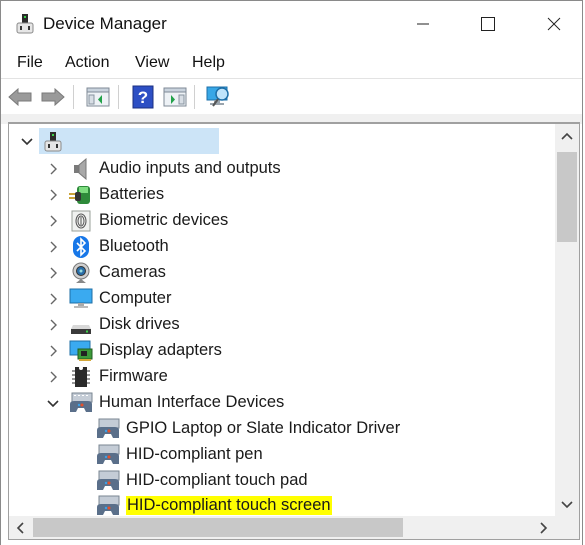 Image resolution: width=585 pixels, height=545 pixels. I want to click on tree-item-cameras: Cameras, so click(117, 272).